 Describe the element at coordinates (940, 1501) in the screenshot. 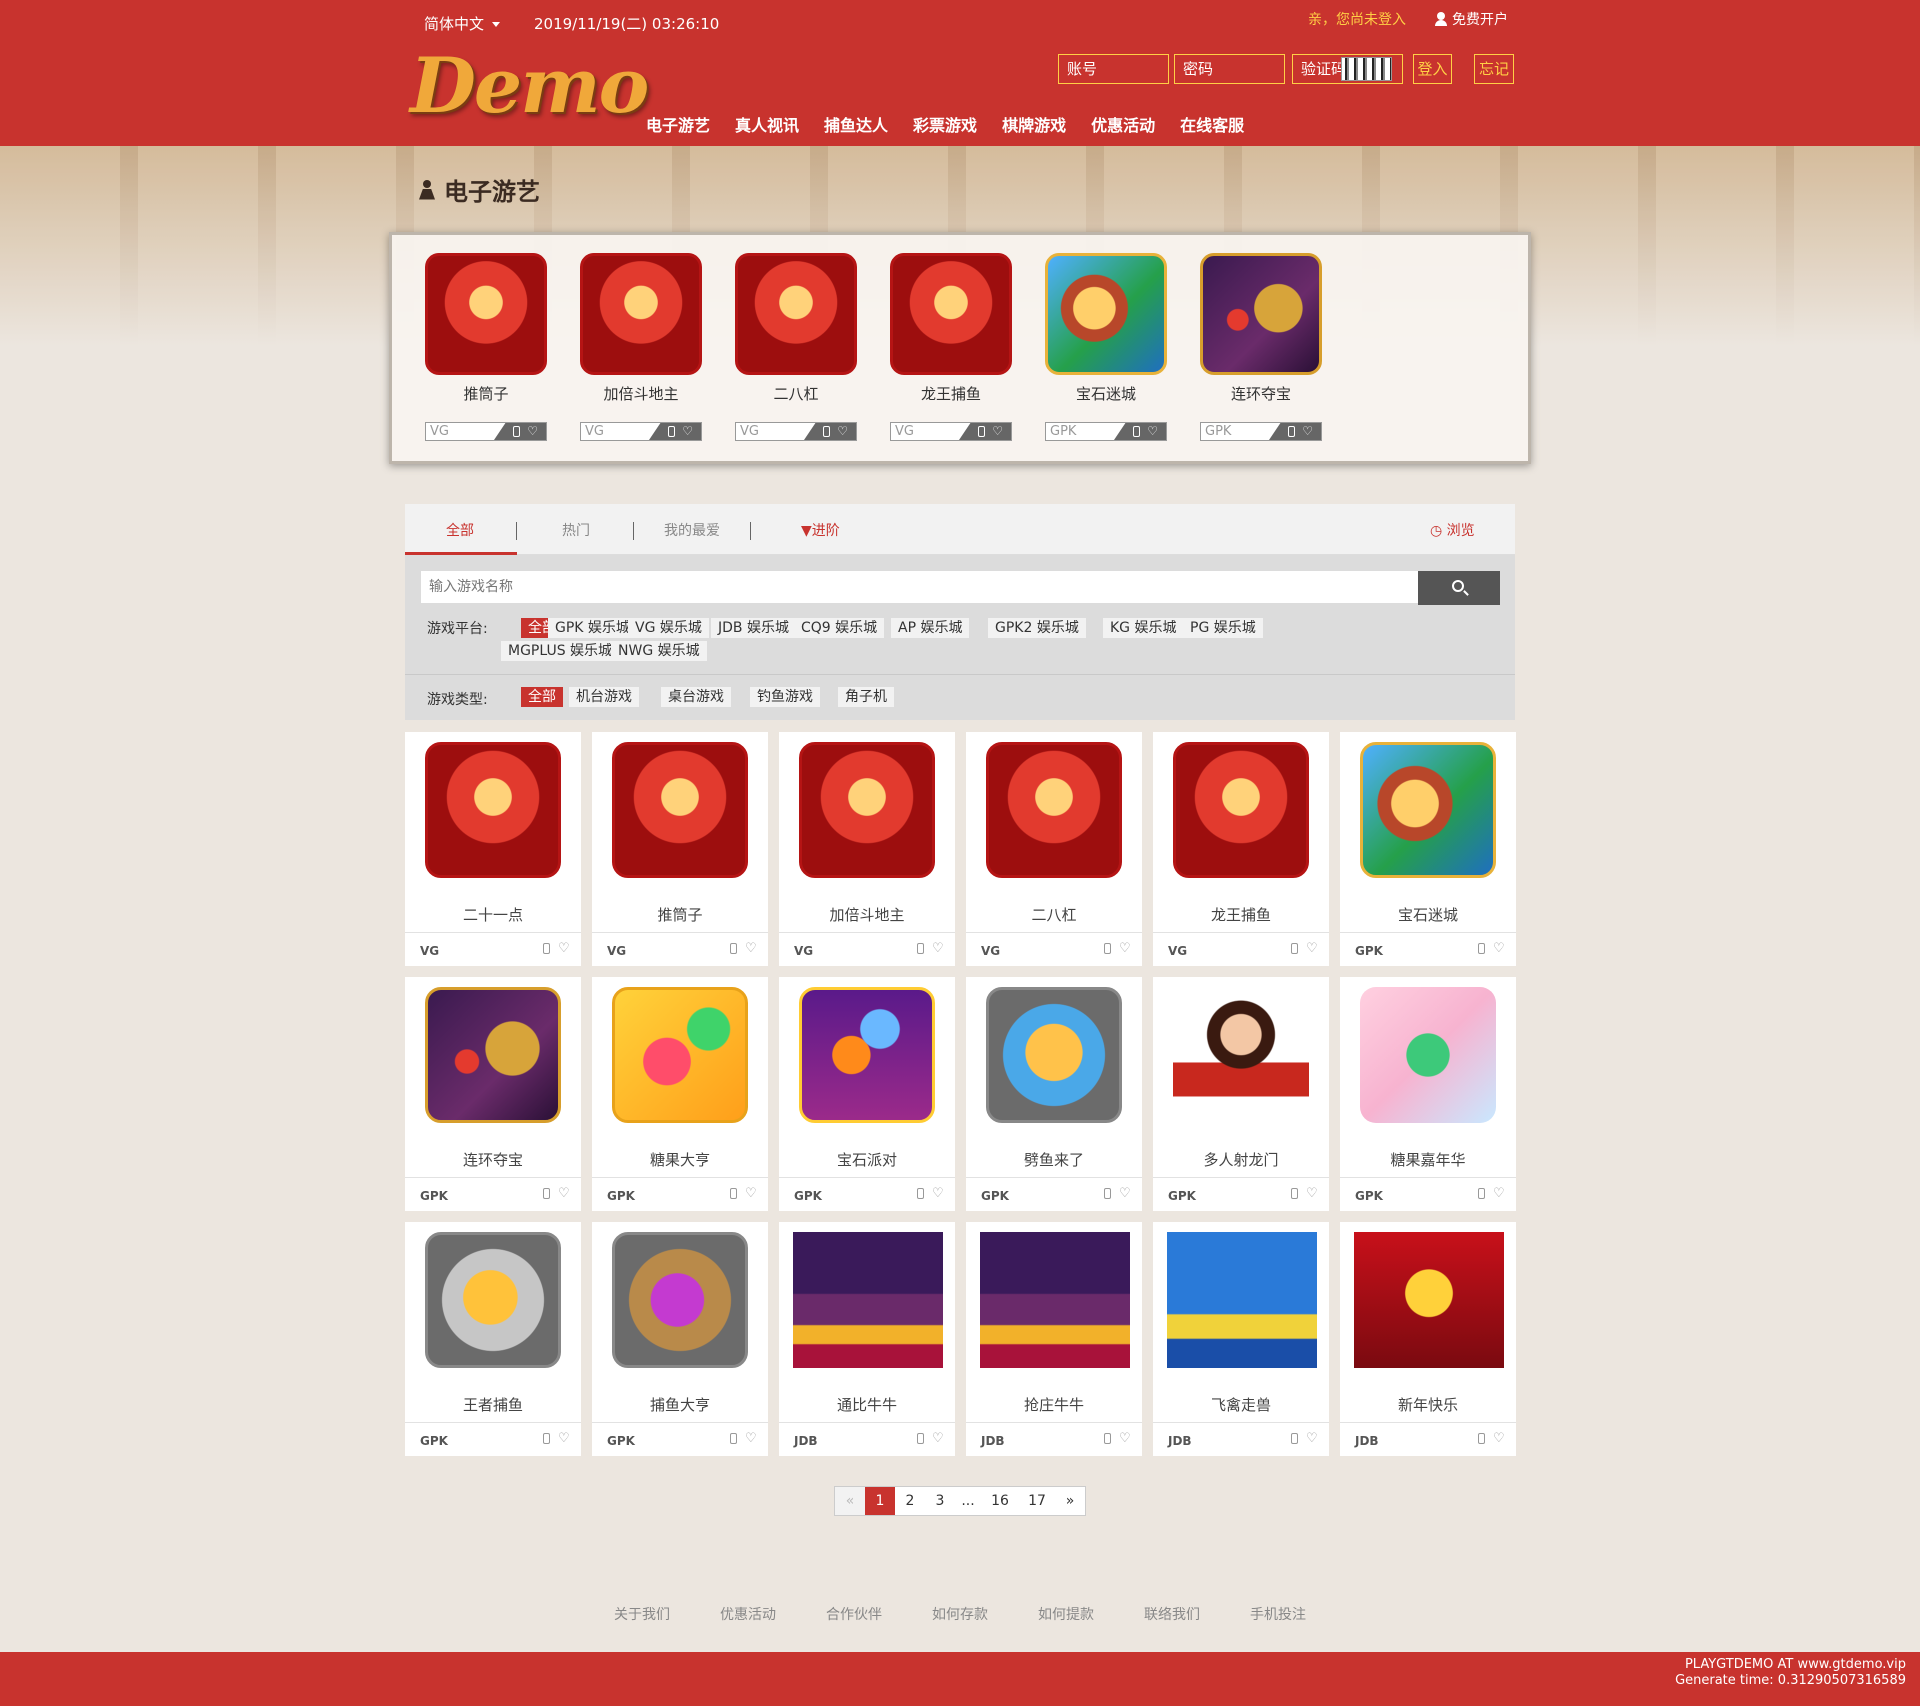

I see `page-number: 3` at that location.